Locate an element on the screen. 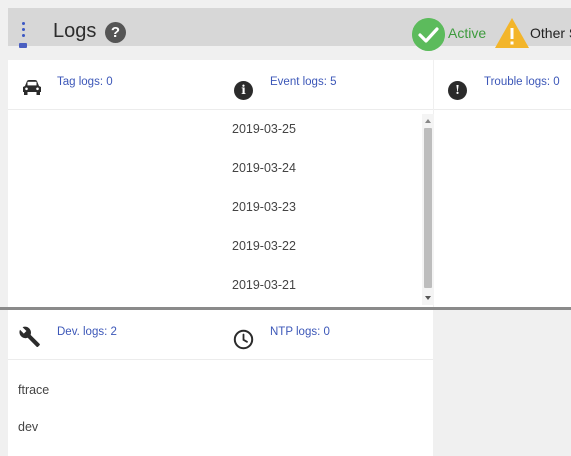 This screenshot has width=571, height=456. tag-logs-title: Tag logs: 0 is located at coordinates (85, 82).